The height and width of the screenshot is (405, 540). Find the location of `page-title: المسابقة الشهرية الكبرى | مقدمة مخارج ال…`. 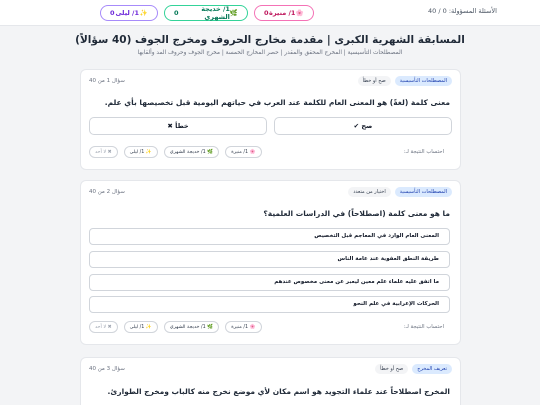

page-title: المسابقة الشهرية الكبرى | مقدمة مخارج ال… is located at coordinates (270, 40).